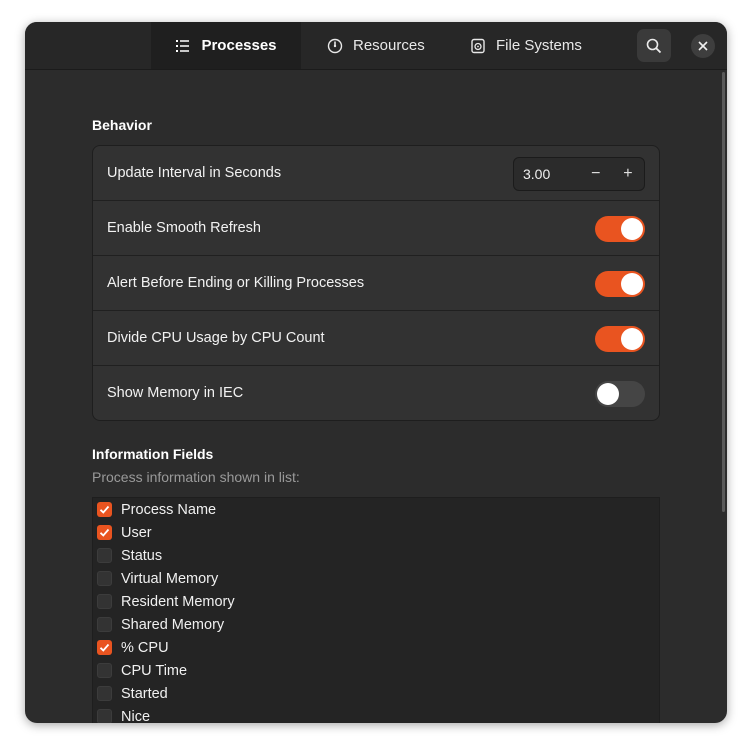 Image resolution: width=752 pixels, height=752 pixels. I want to click on update-interval-row: Update Interval in Seconds 3.00 − +, so click(376, 173).